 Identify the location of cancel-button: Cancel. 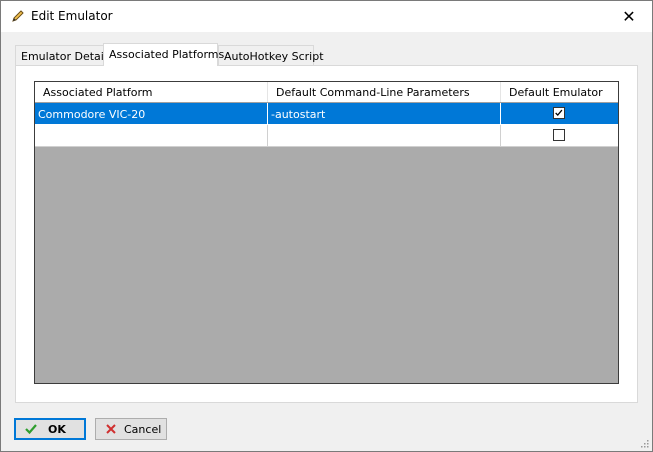
(131, 429).